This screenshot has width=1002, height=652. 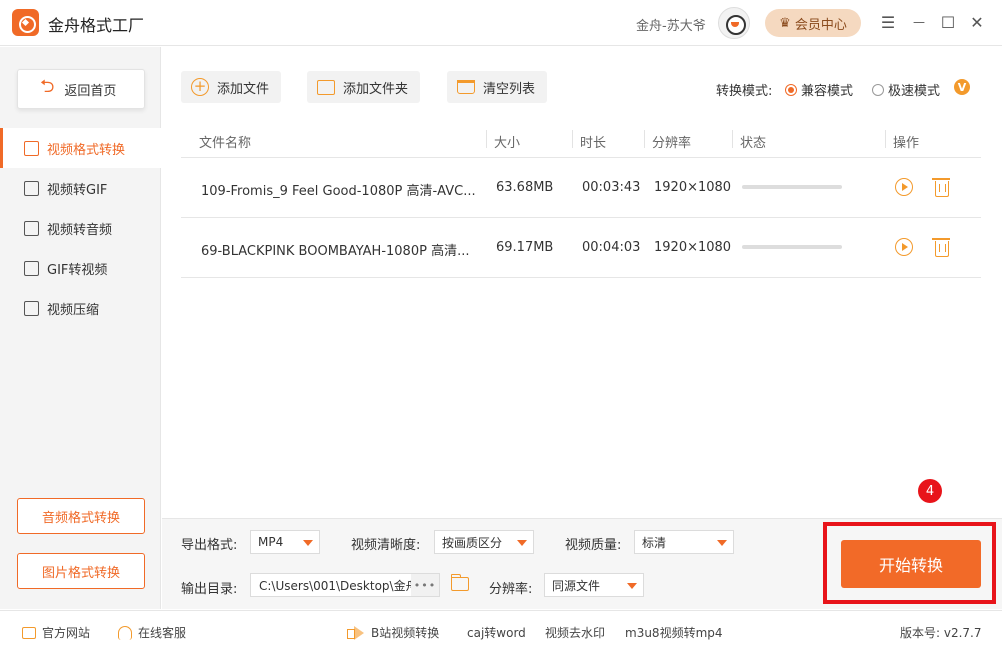 I want to click on menu-icon: ☰, so click(x=888, y=22).